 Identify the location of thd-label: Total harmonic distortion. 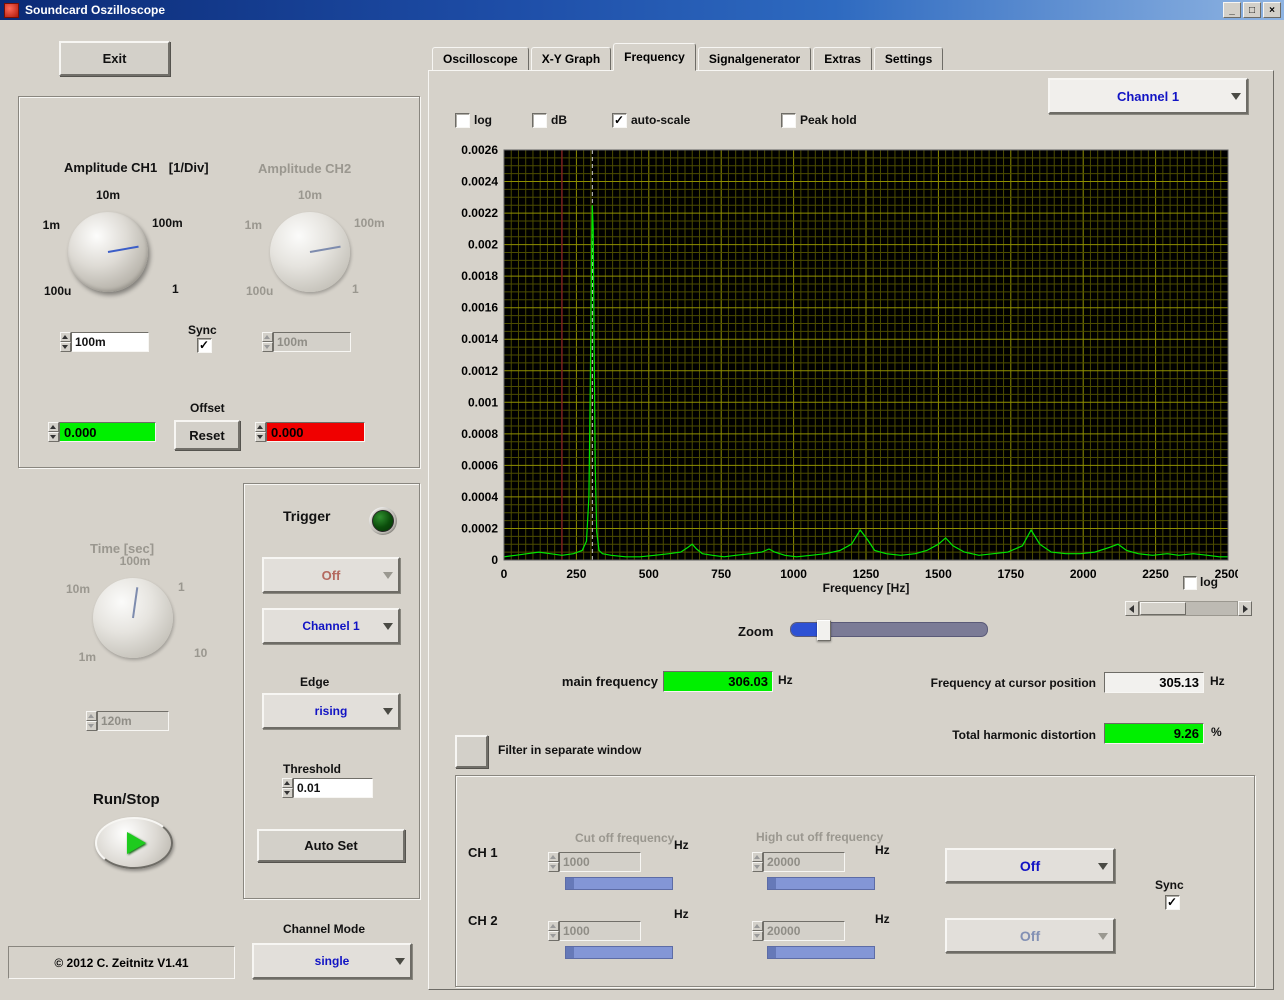
(1024, 735).